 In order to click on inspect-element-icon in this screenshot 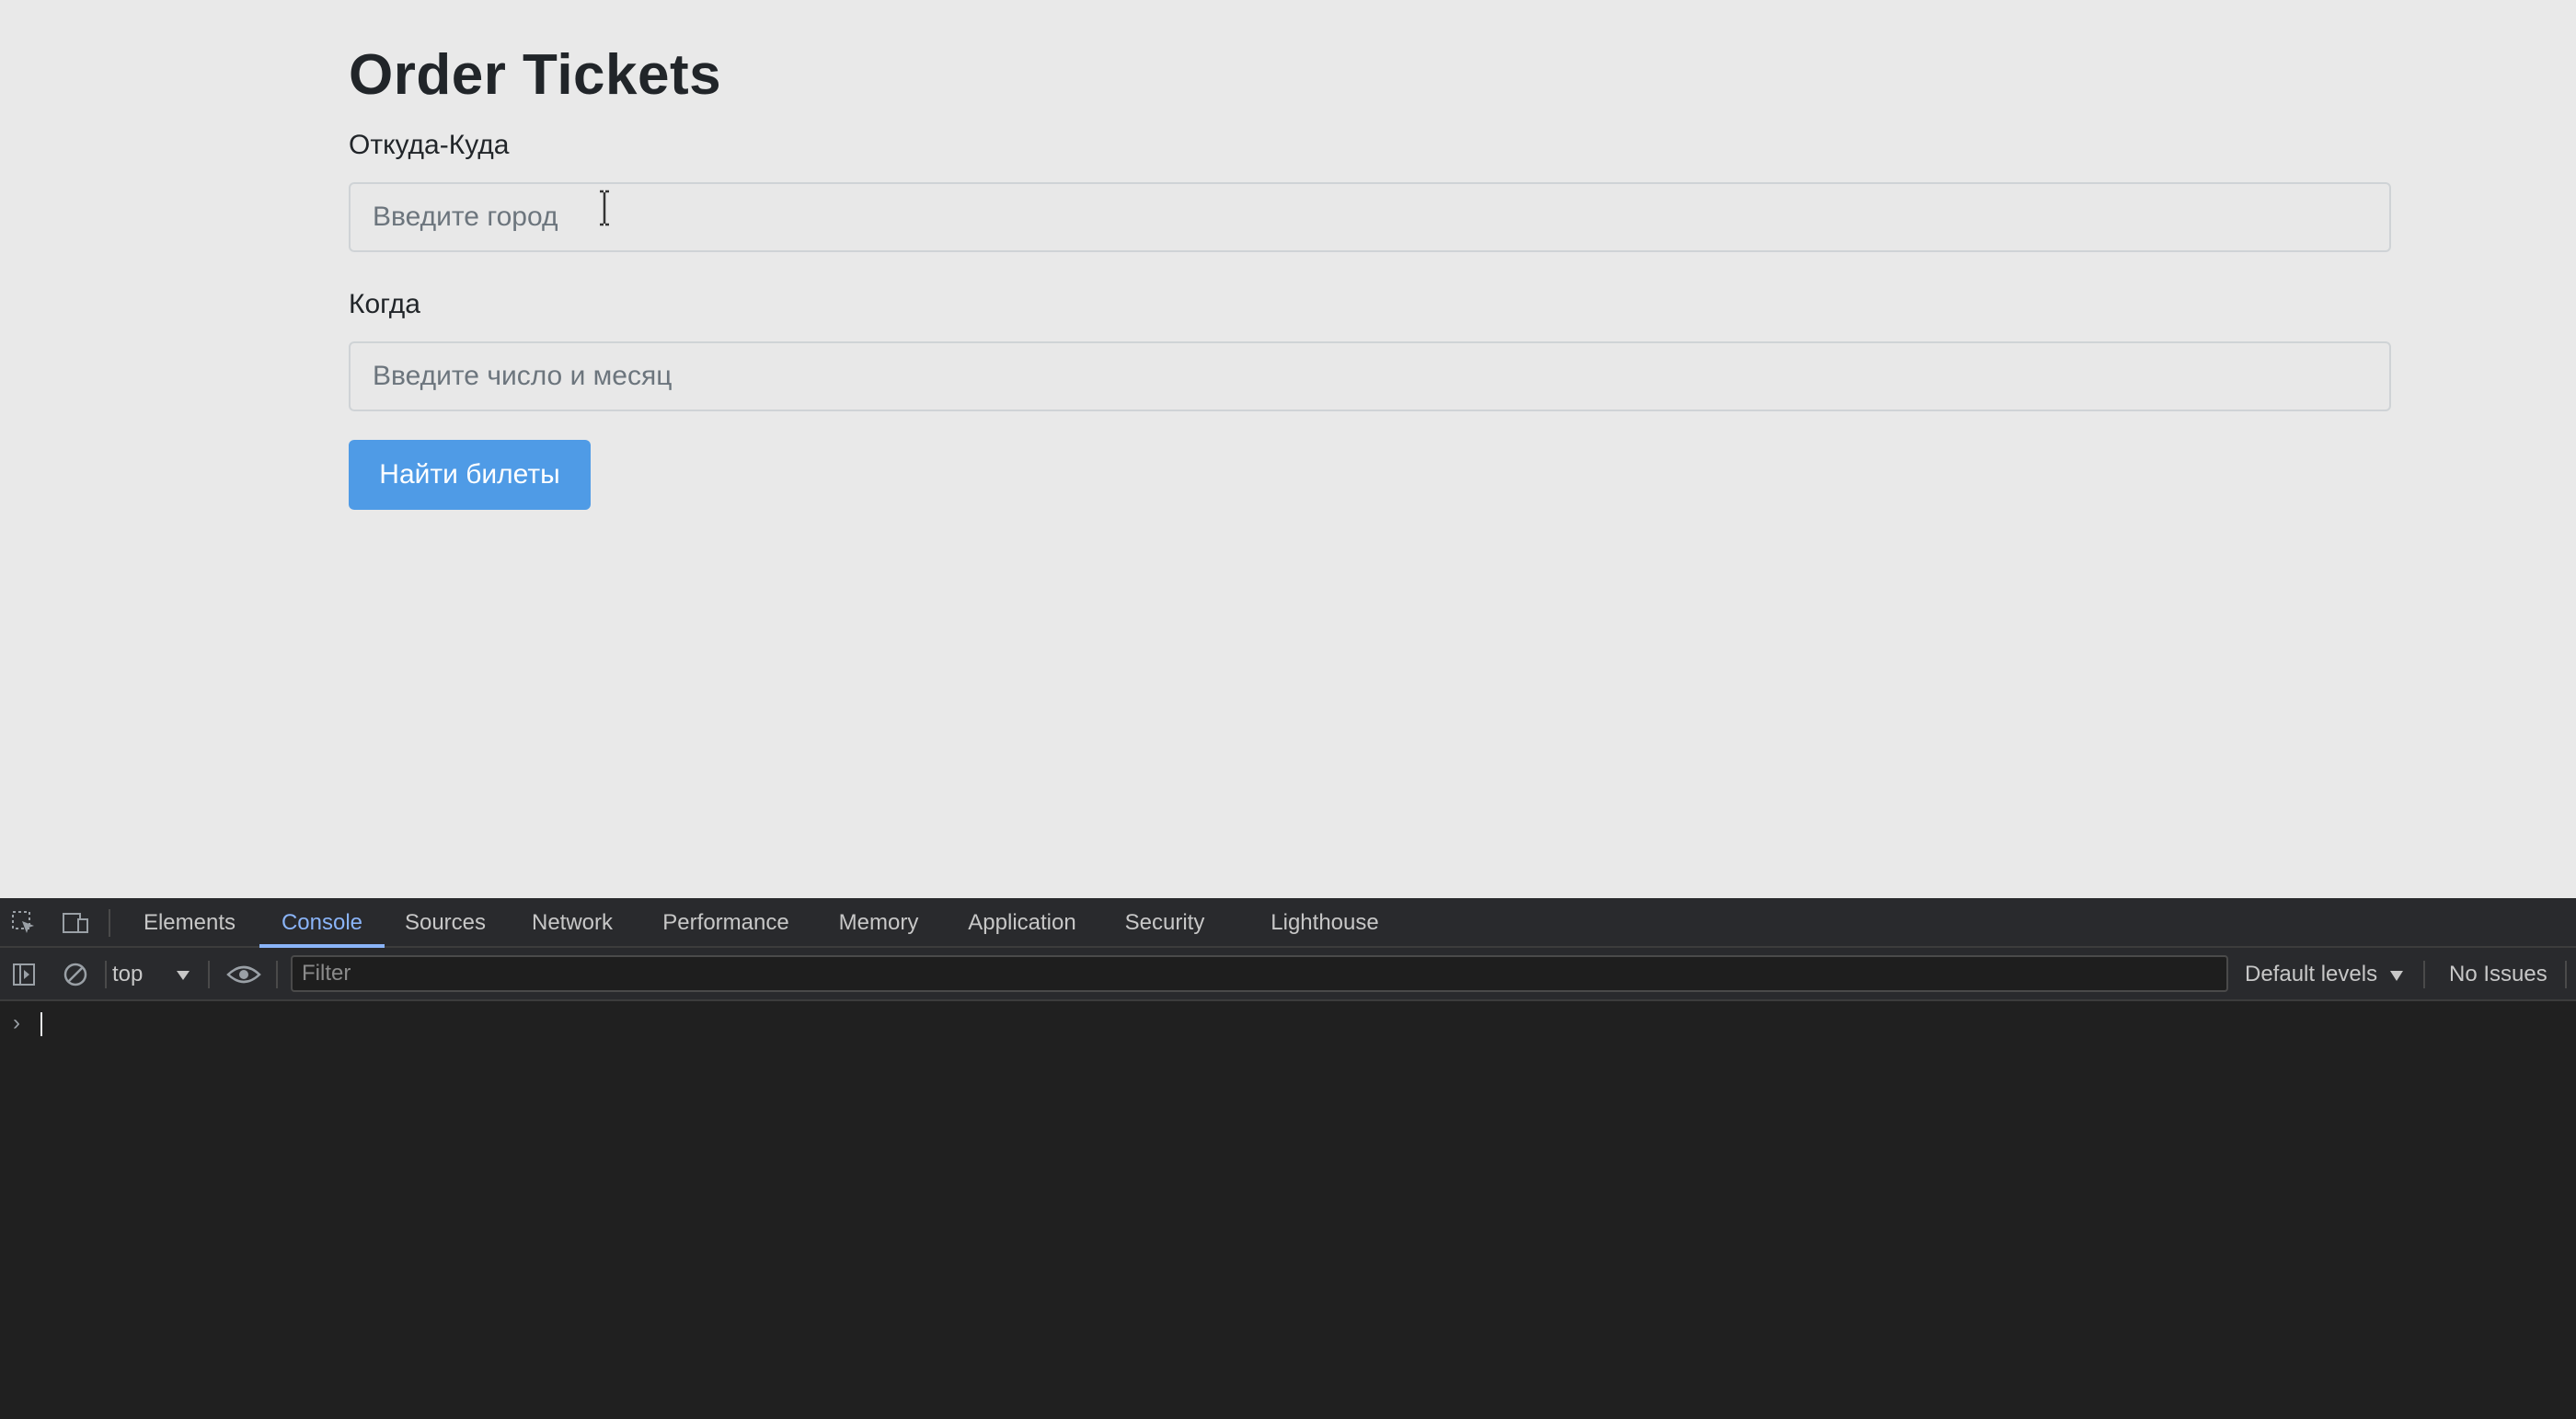, I will do `click(24, 923)`.